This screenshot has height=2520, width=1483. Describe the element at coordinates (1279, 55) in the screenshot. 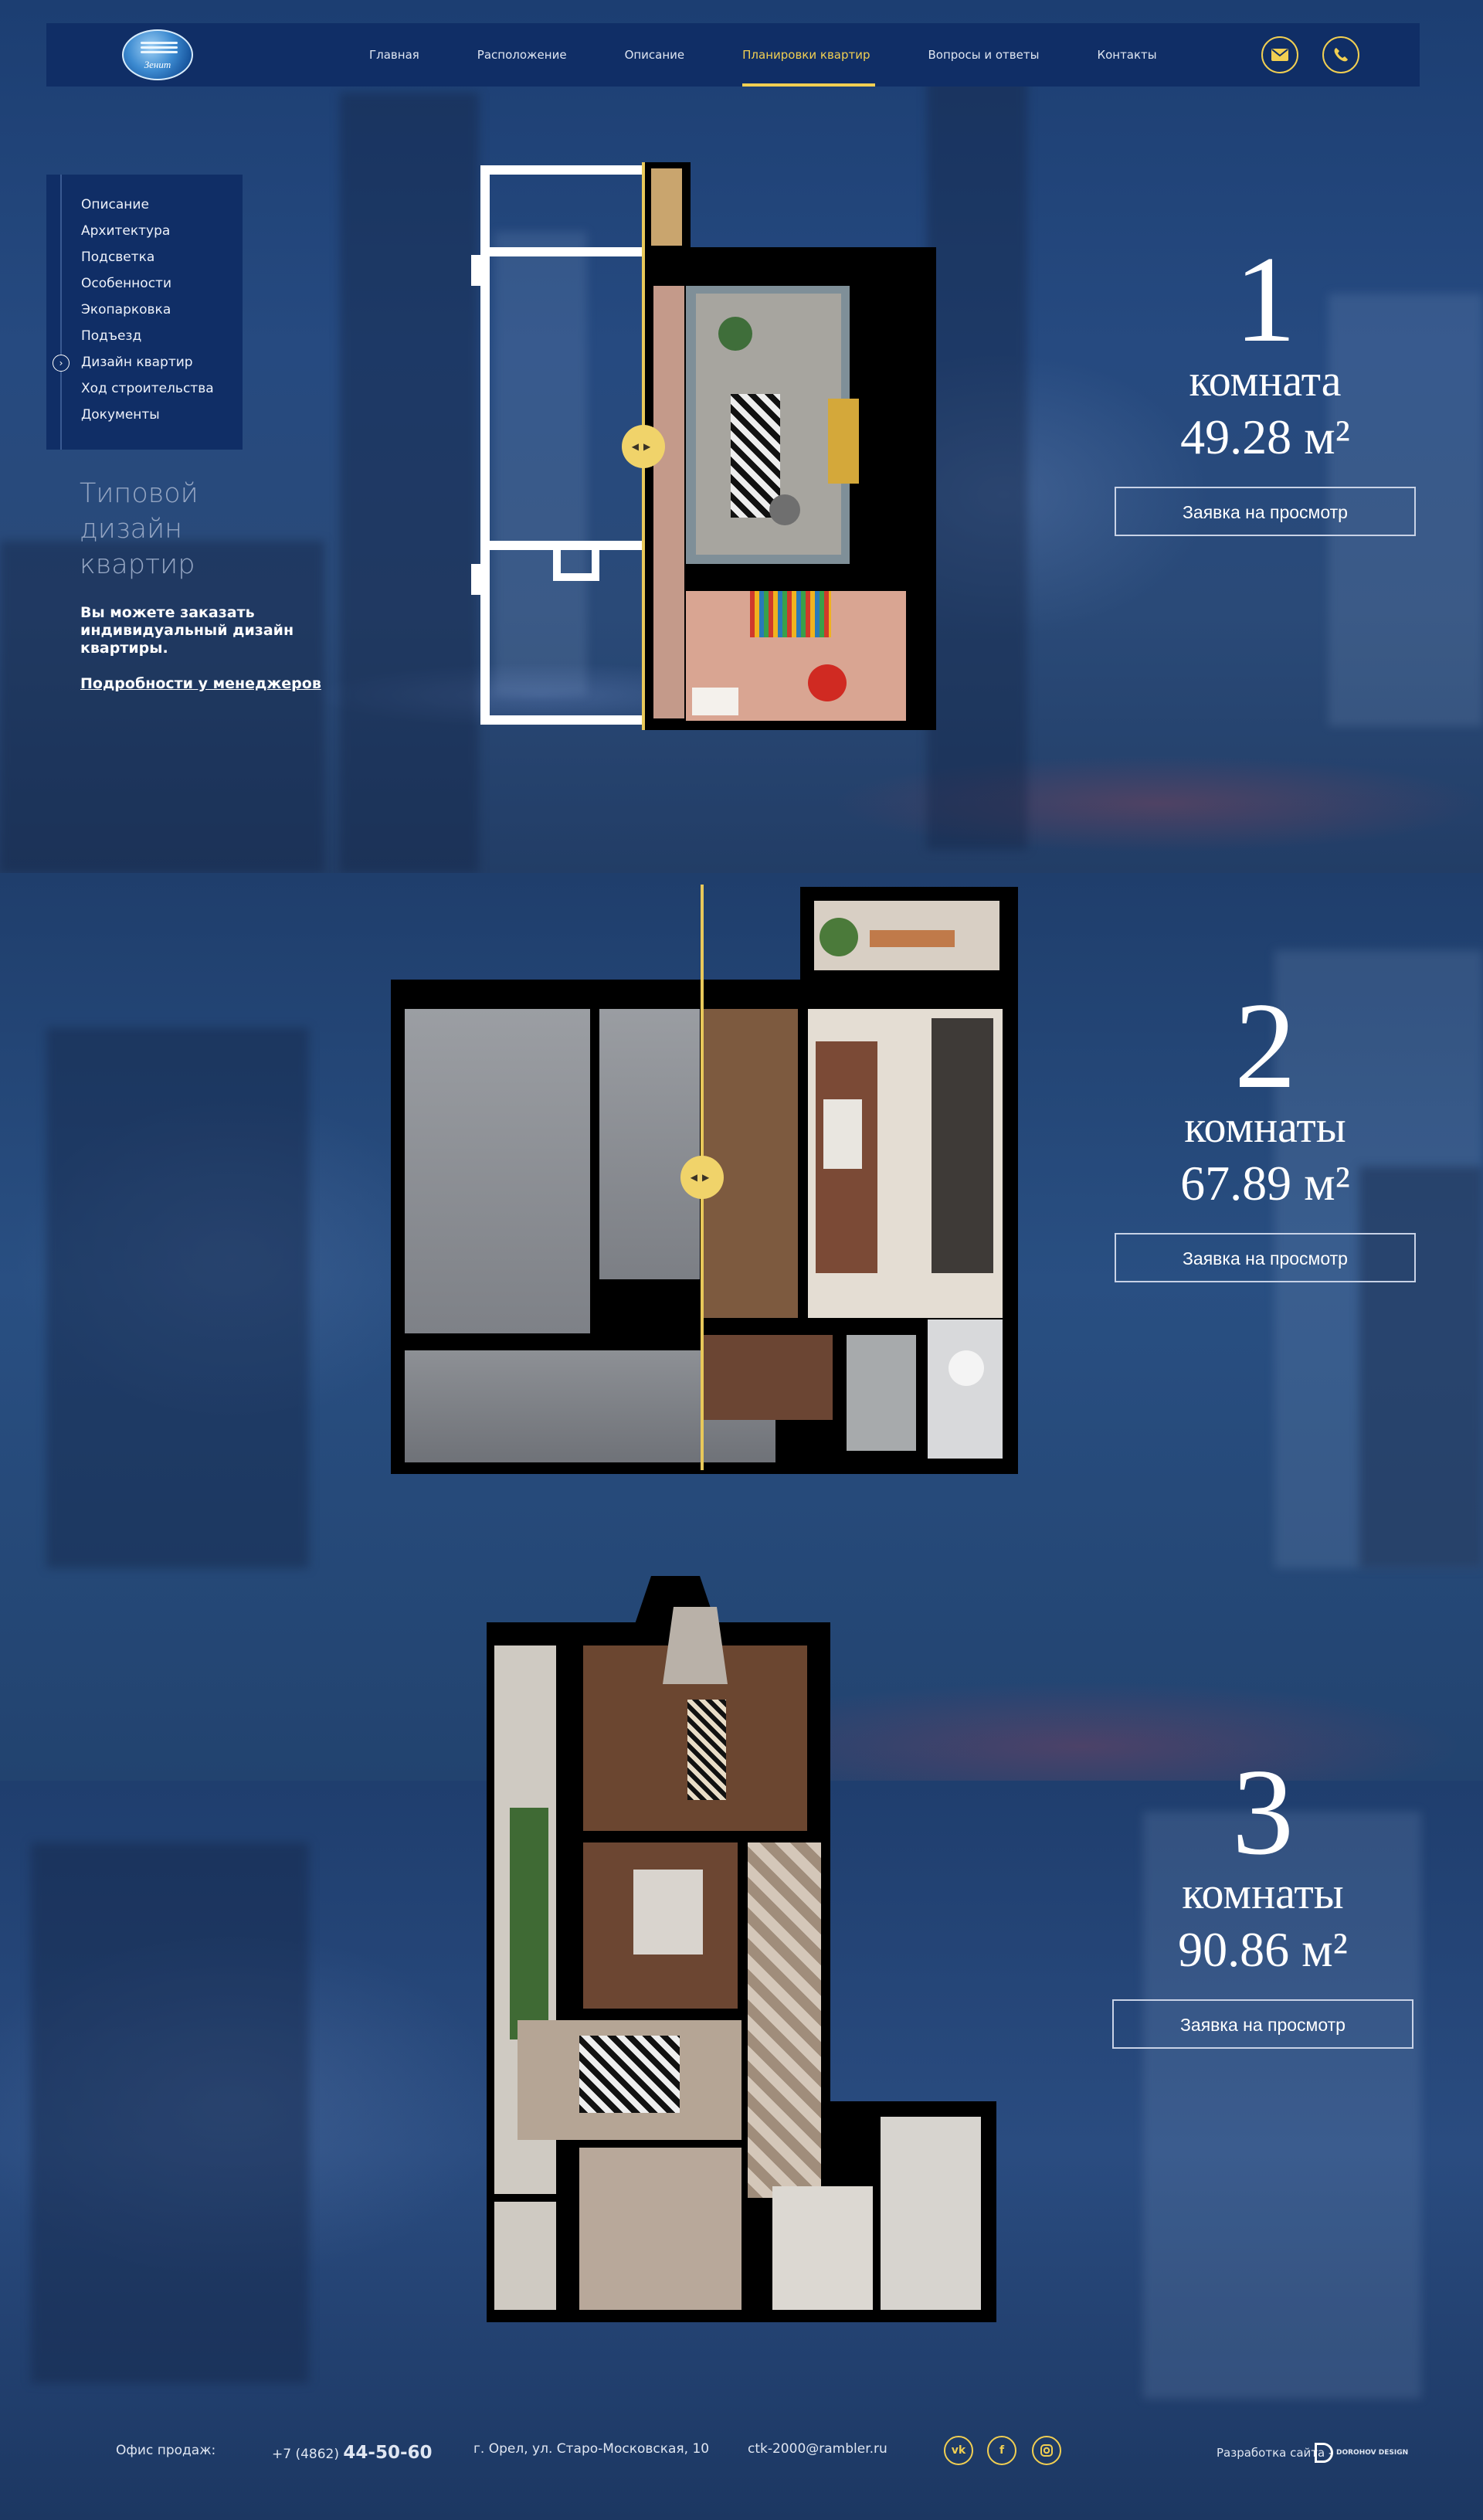

I see `mail-icon` at that location.